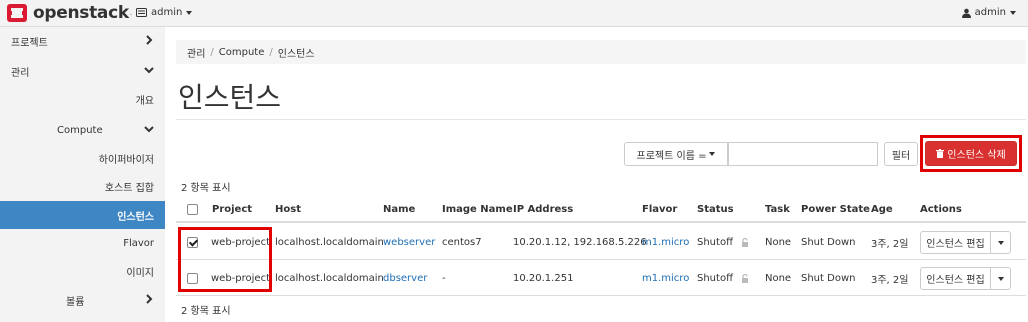  Describe the element at coordinates (206, 311) in the screenshot. I see `item-count-bottom: 2 항목 표시` at that location.